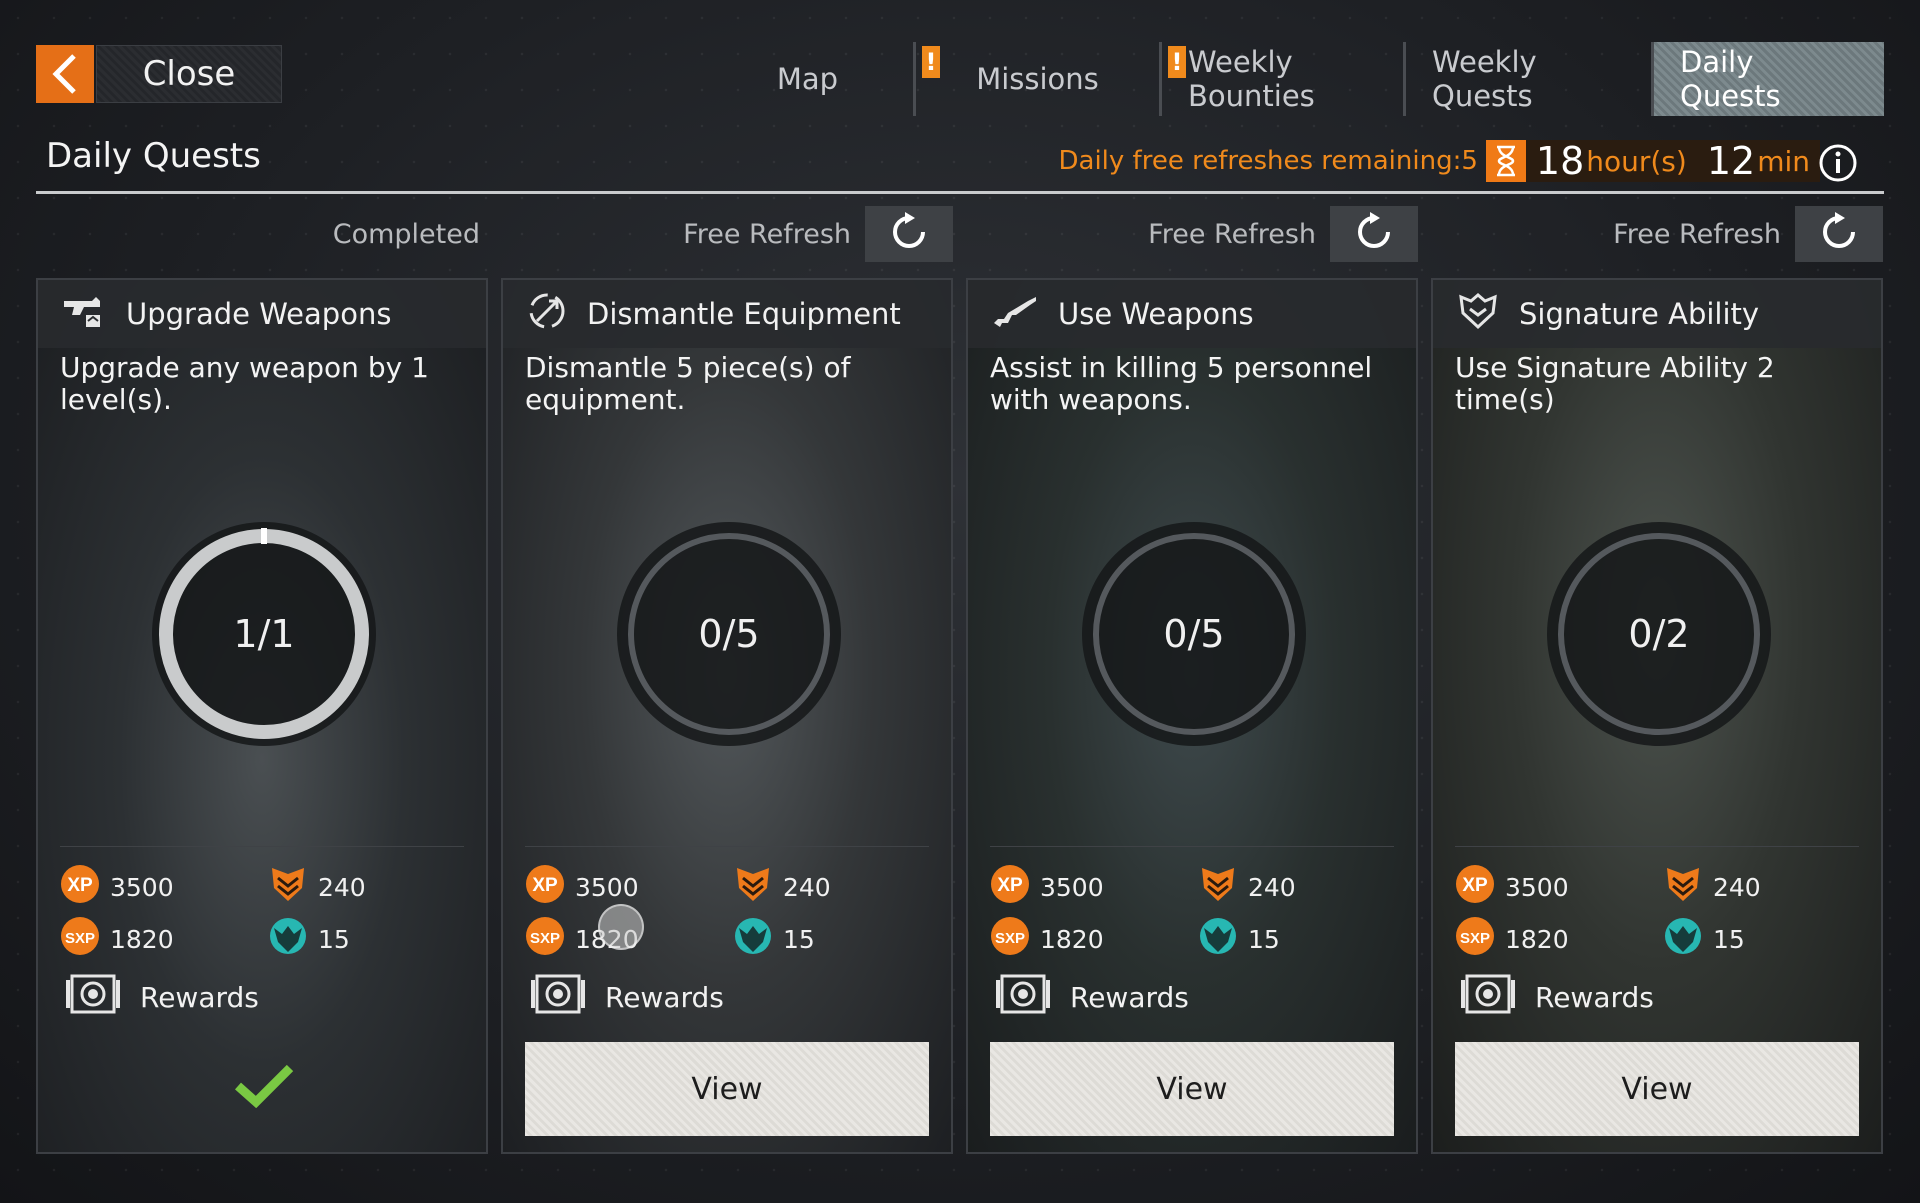 Image resolution: width=1920 pixels, height=1203 pixels. I want to click on header-divider, so click(960, 192).